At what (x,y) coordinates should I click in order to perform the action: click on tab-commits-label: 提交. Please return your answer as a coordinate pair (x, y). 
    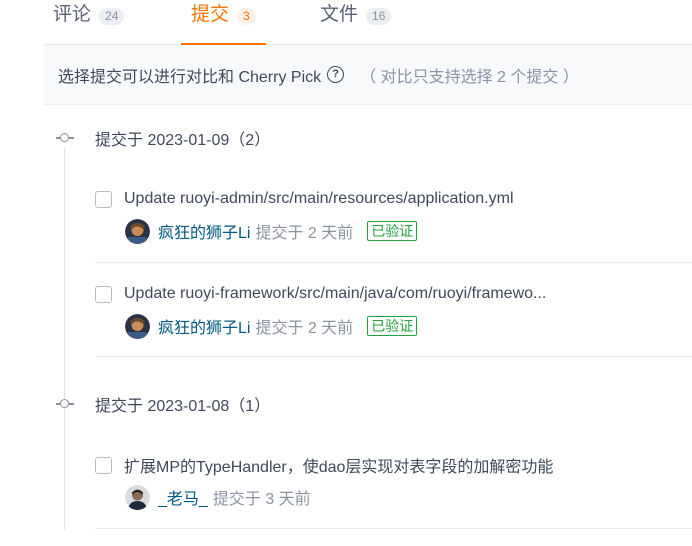
    Looking at the image, I should click on (210, 14).